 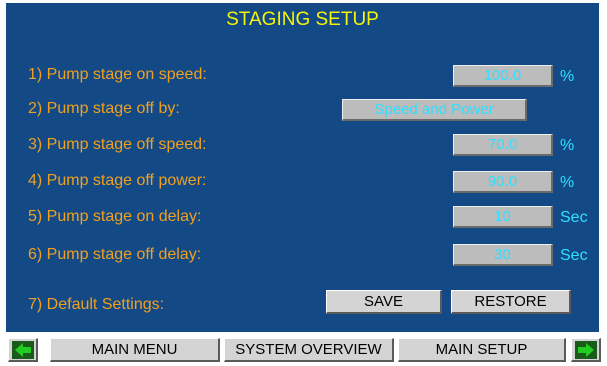 I want to click on pump-stage-off-by-label: 2) Pump stage off by:, so click(x=104, y=108).